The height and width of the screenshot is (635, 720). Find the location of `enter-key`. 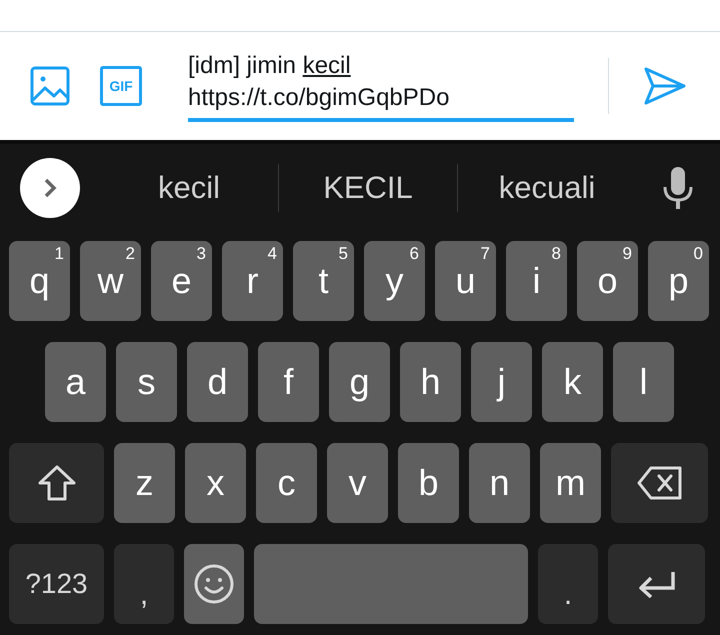

enter-key is located at coordinates (656, 584).